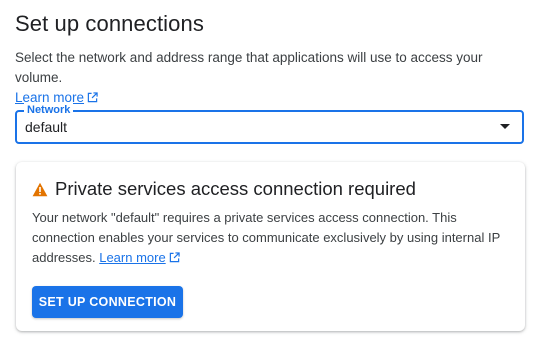 The height and width of the screenshot is (341, 538). What do you see at coordinates (505, 126) in the screenshot?
I see `arrow-drop-down-icon` at bounding box center [505, 126].